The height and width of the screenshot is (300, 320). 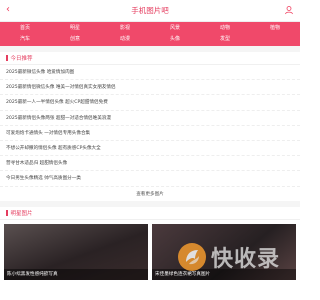 I want to click on back-arrow-icon: ‹, so click(x=11, y=10).